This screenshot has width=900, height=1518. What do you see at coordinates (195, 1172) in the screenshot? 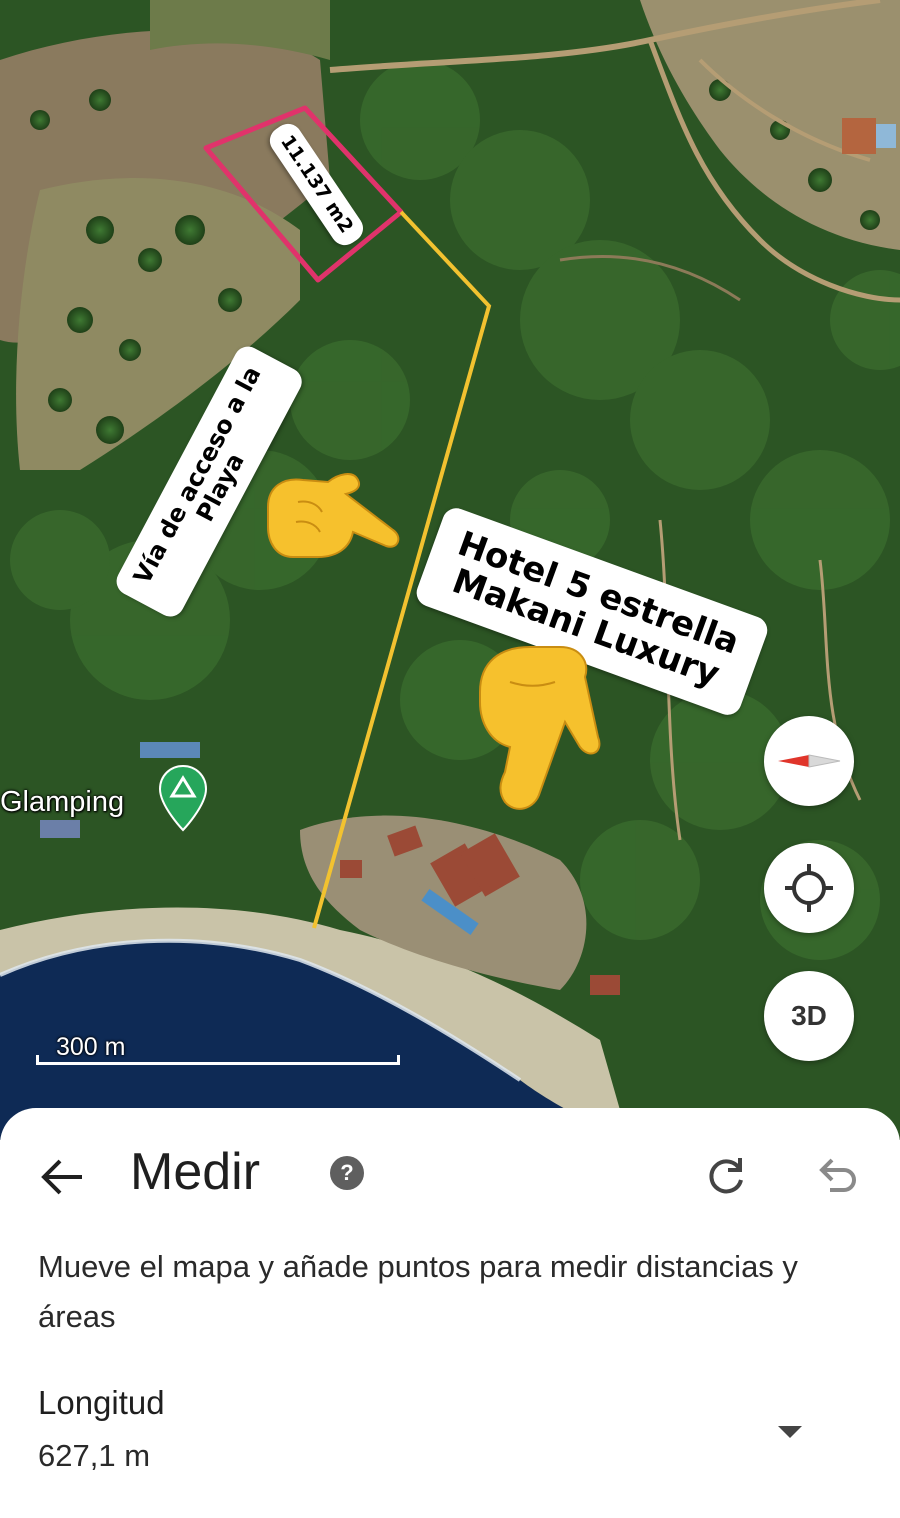
I see `page-title: Medir` at bounding box center [195, 1172].